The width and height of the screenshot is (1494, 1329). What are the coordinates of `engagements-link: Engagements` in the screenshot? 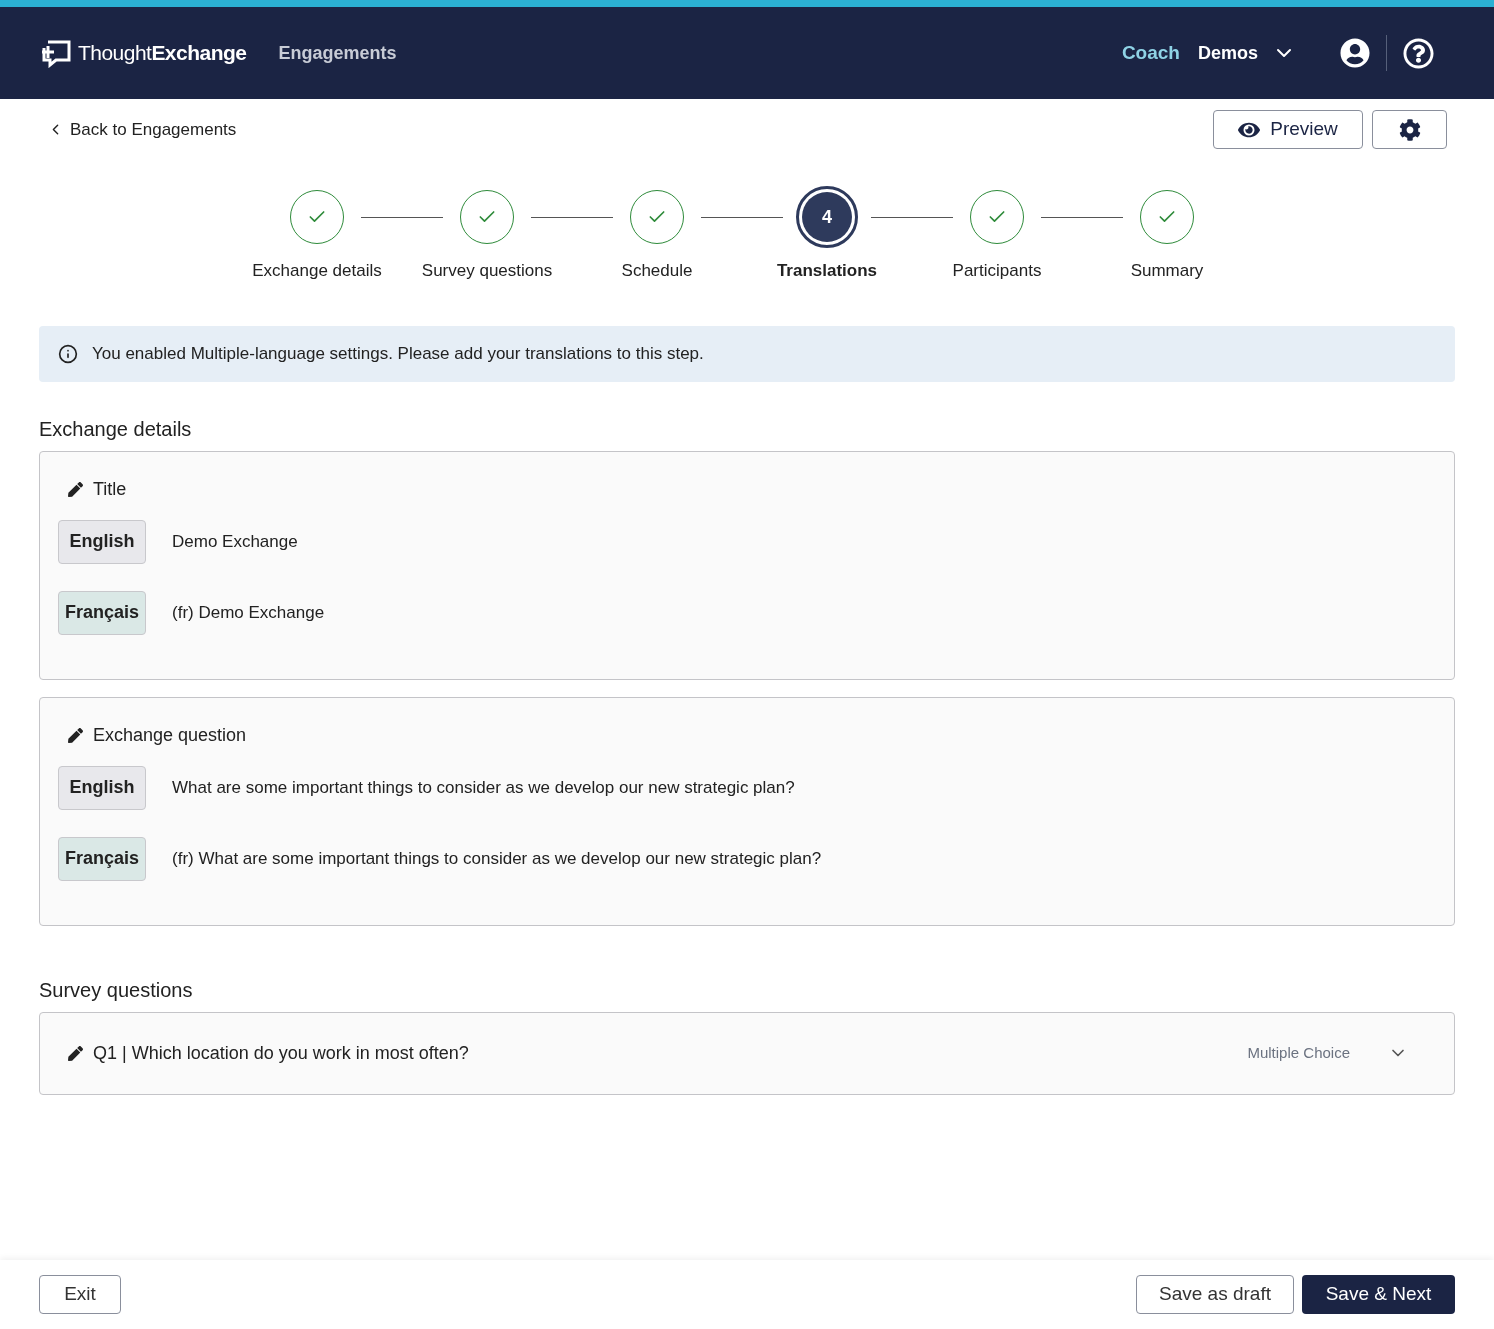 It's located at (337, 53).